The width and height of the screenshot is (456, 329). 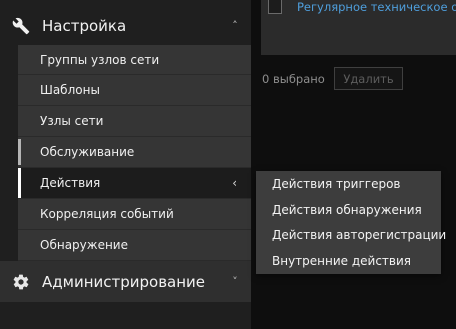 What do you see at coordinates (368, 78) in the screenshot?
I see `delete-button: Удалить` at bounding box center [368, 78].